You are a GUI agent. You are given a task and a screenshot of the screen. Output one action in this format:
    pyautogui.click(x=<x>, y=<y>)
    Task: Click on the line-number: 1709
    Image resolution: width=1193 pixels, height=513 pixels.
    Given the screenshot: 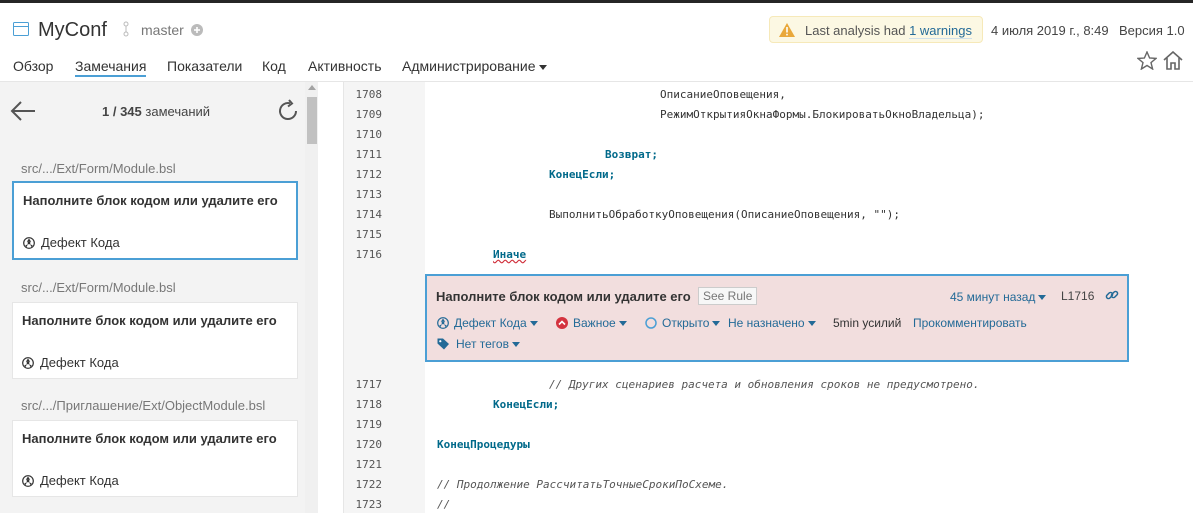 What is the action you would take?
    pyautogui.click(x=363, y=114)
    